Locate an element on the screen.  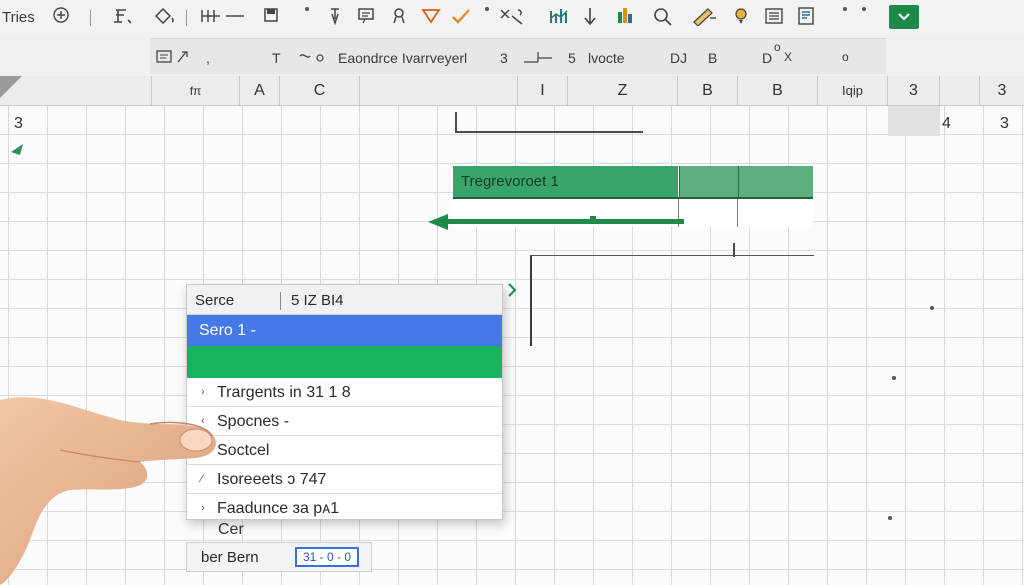
comment-icon is located at coordinates (366, 18).